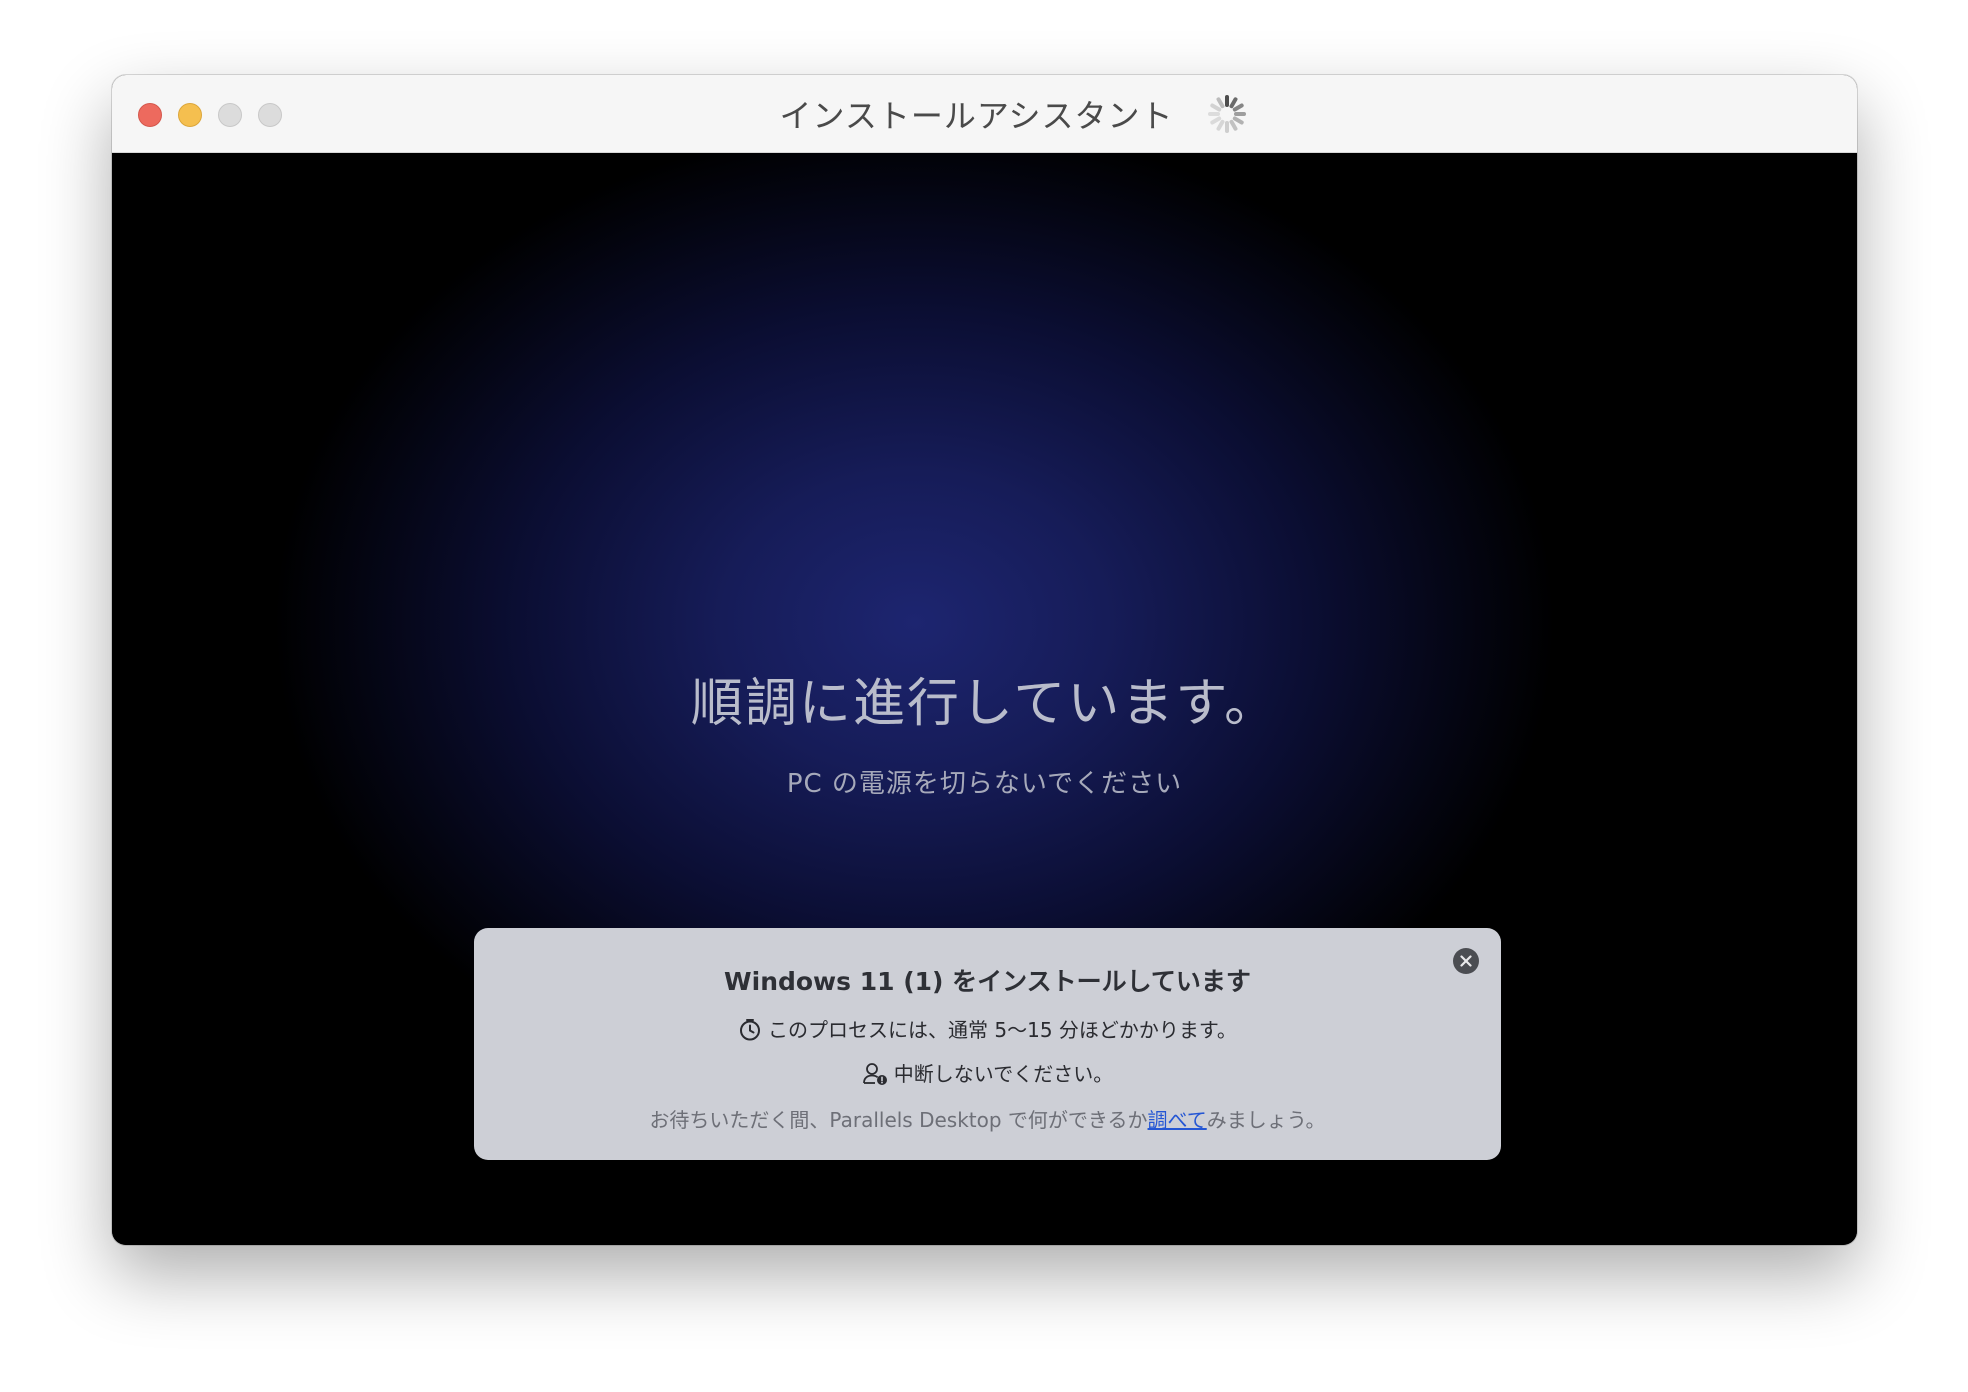 The width and height of the screenshot is (1968, 1392). I want to click on footer-text-before: お待ちいただく間、Parallels Desktop で何ができるか, so click(898, 1120).